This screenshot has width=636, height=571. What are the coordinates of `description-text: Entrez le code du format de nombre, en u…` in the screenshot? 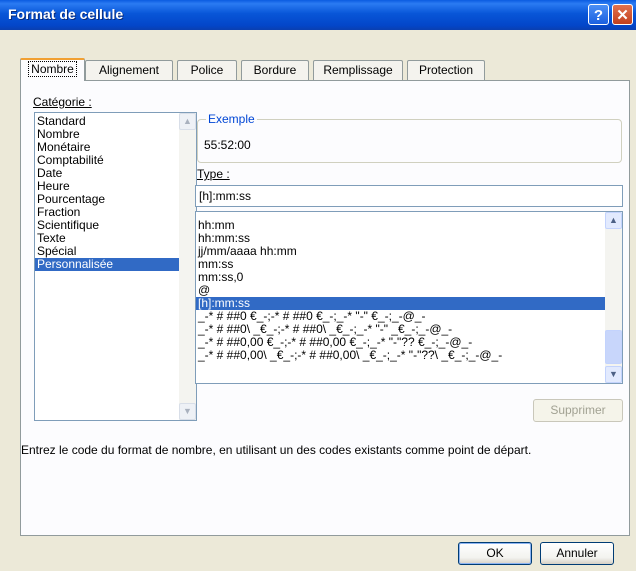 It's located at (276, 450).